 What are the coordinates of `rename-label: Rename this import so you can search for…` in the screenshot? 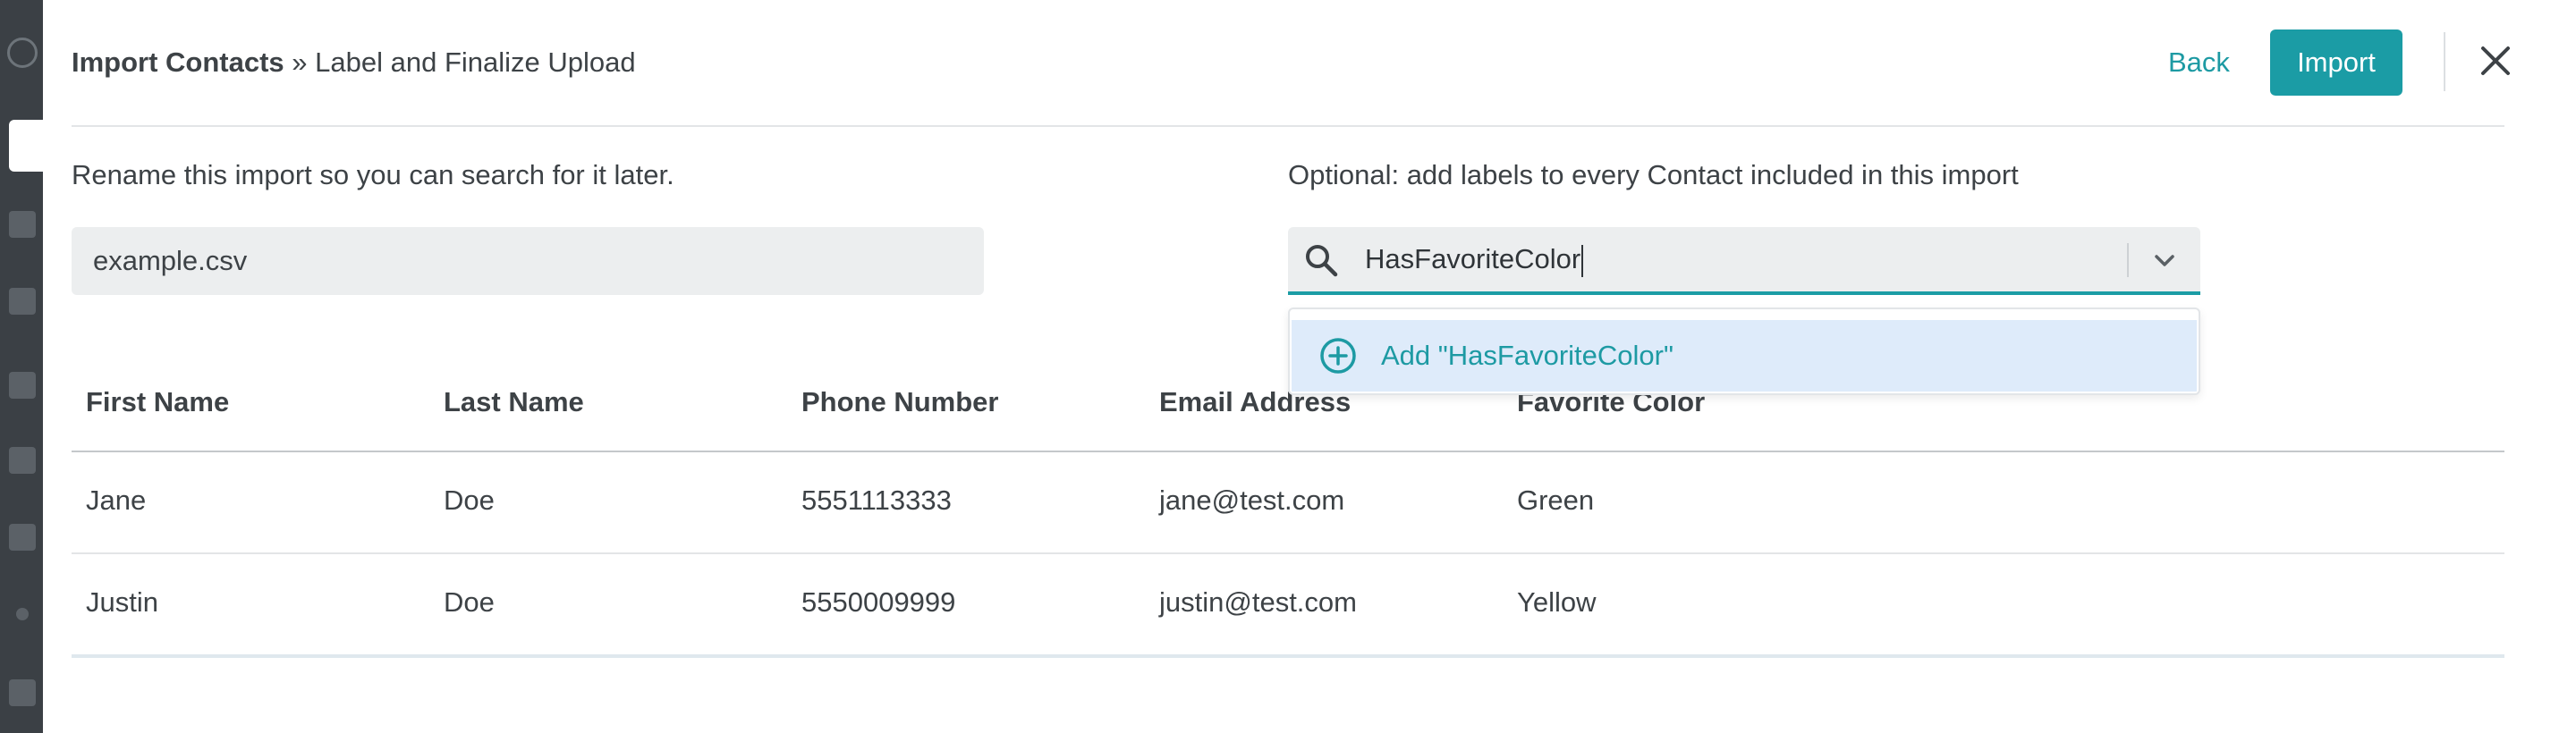 It's located at (373, 175).